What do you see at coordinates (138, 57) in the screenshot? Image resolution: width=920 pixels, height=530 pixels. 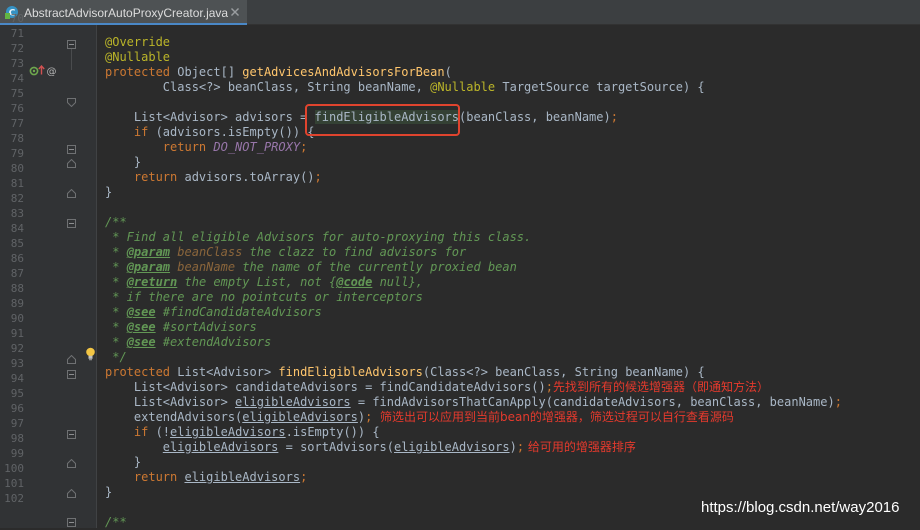 I see `code-line-72: @Nullable` at bounding box center [138, 57].